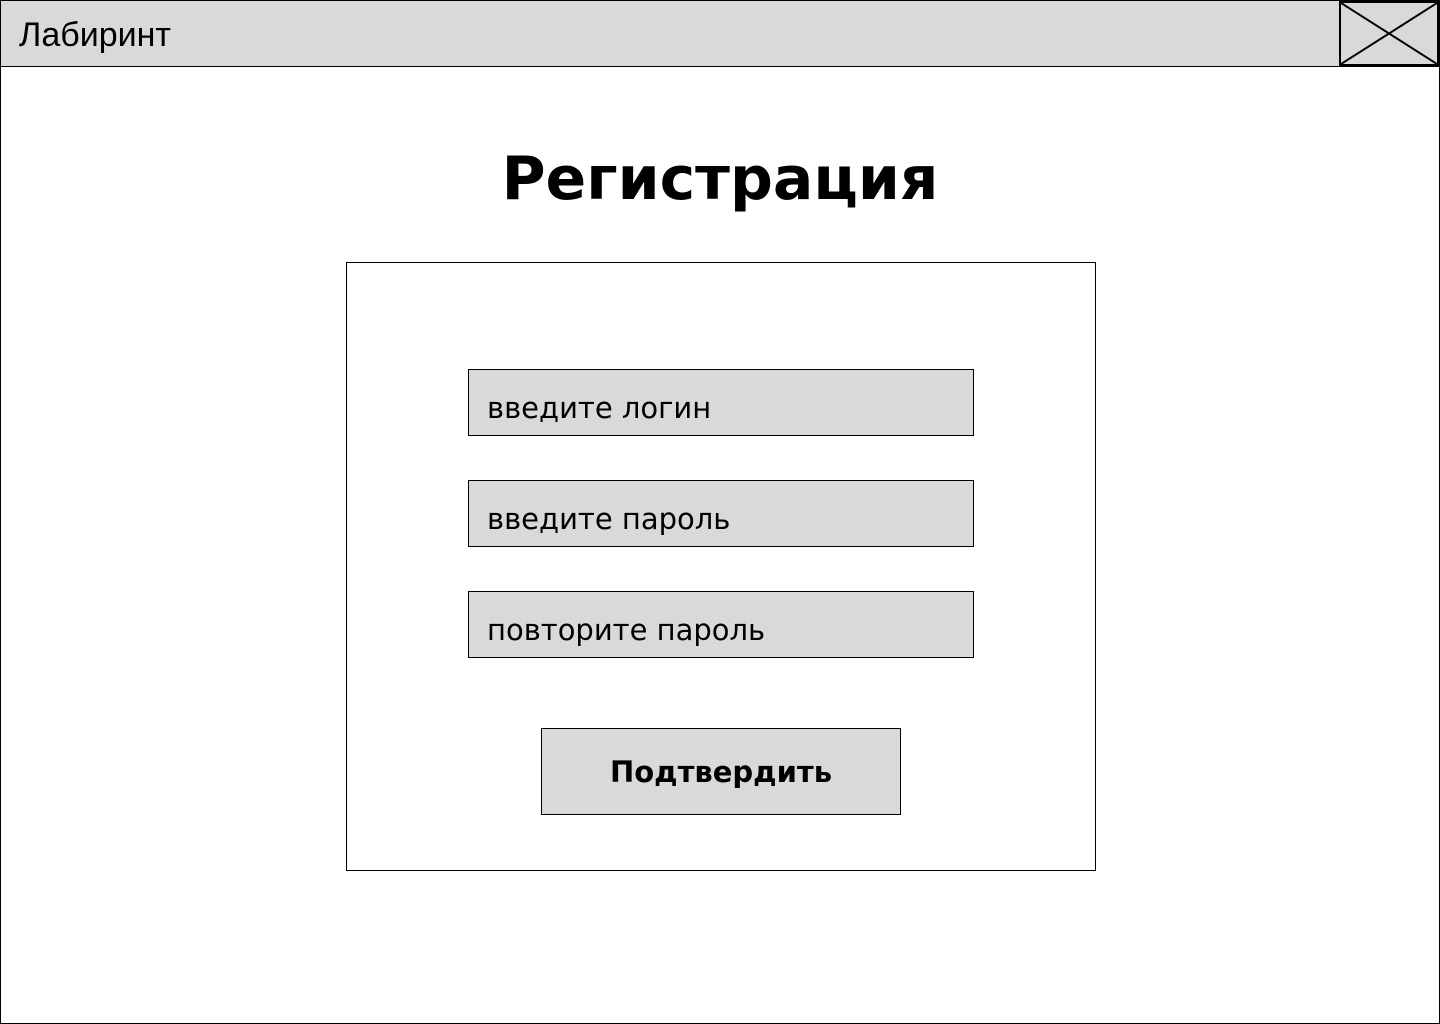  Describe the element at coordinates (720, 179) in the screenshot. I see `page-title: Регистрация` at that location.